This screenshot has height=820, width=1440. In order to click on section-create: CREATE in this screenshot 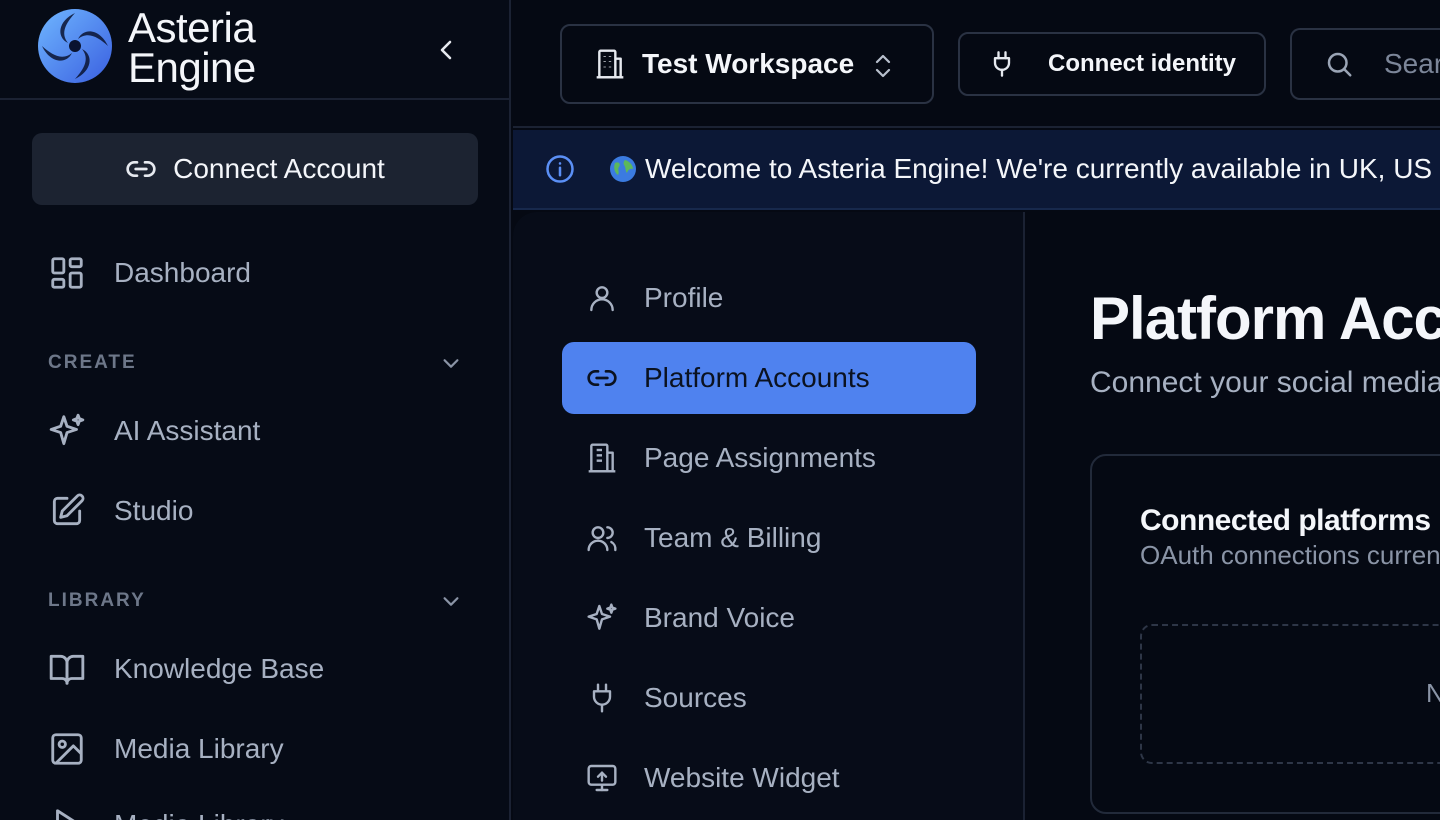, I will do `click(255, 363)`.